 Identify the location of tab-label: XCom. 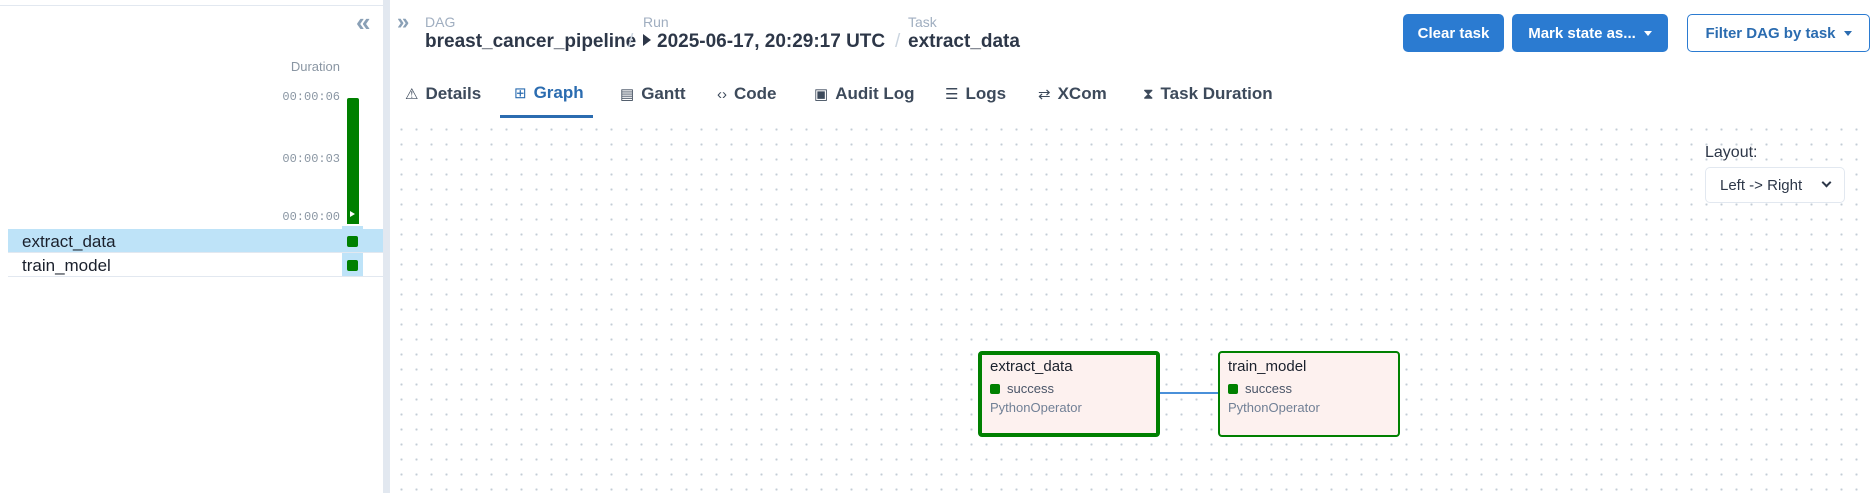
(1082, 93).